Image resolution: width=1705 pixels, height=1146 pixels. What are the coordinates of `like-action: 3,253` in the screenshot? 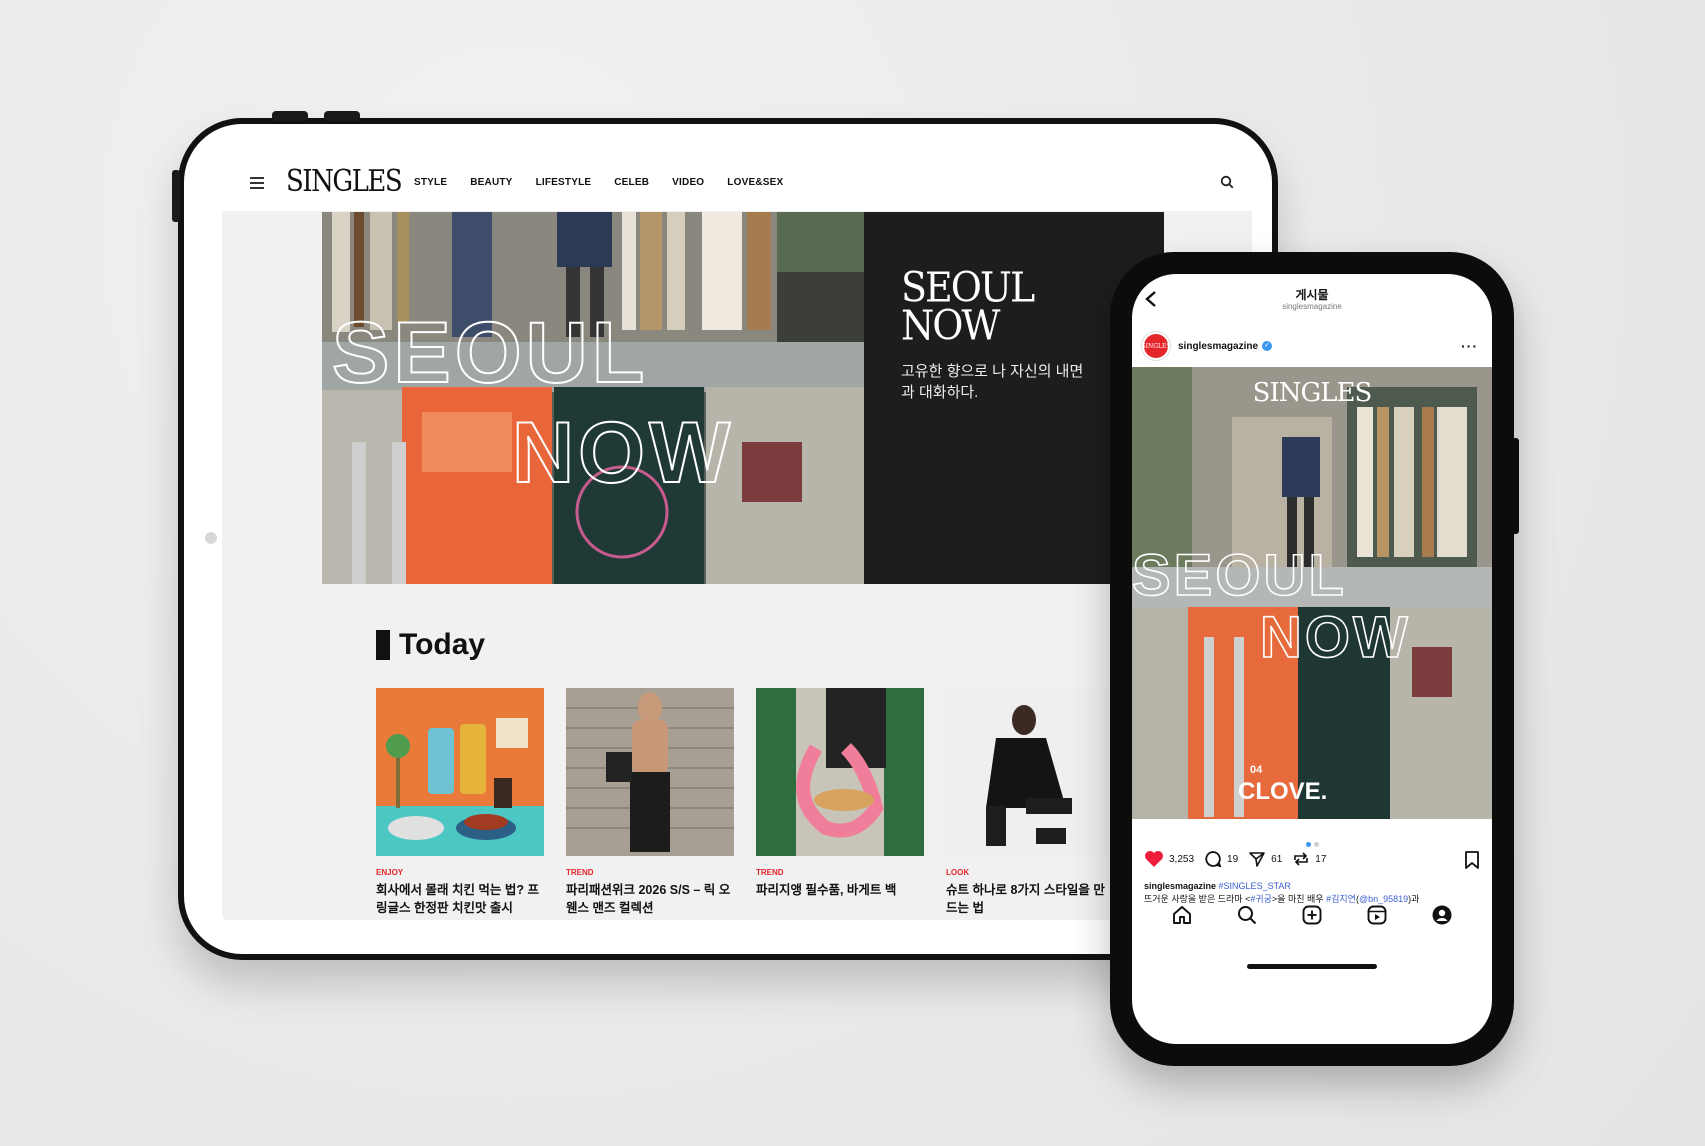 It's located at (1169, 859).